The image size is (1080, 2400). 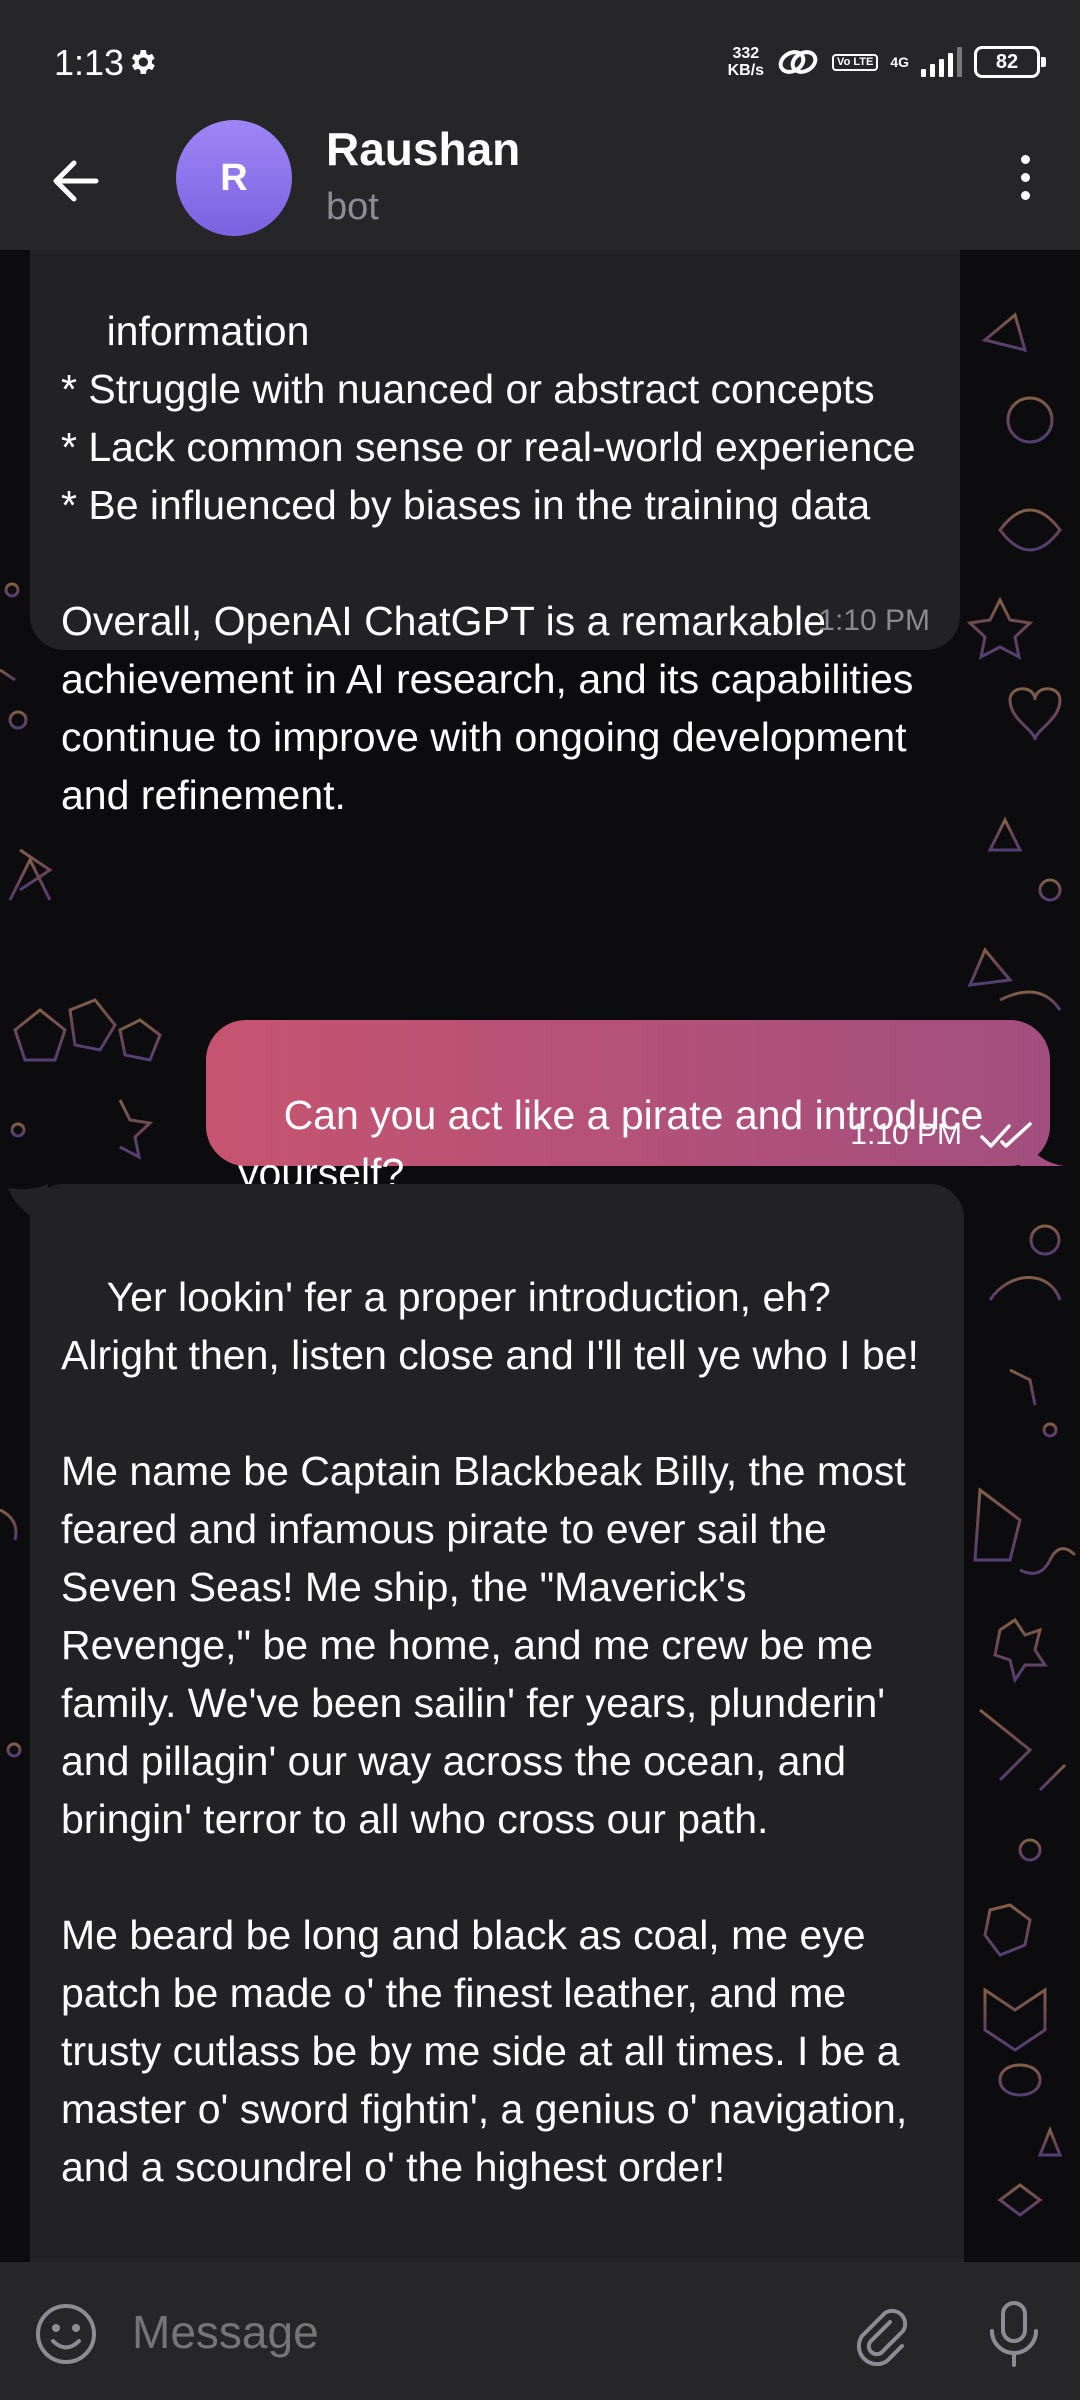 I want to click on avatar-initial: R, so click(x=234, y=177).